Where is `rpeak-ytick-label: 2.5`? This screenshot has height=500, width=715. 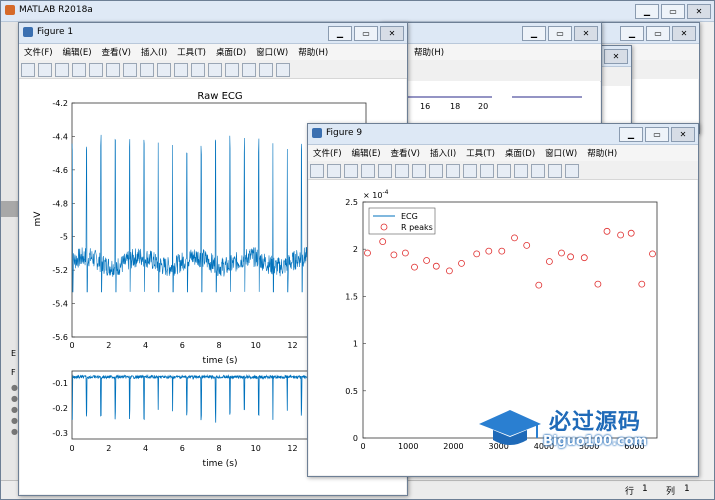
rpeak-ytick-label: 2.5 is located at coordinates (351, 202).